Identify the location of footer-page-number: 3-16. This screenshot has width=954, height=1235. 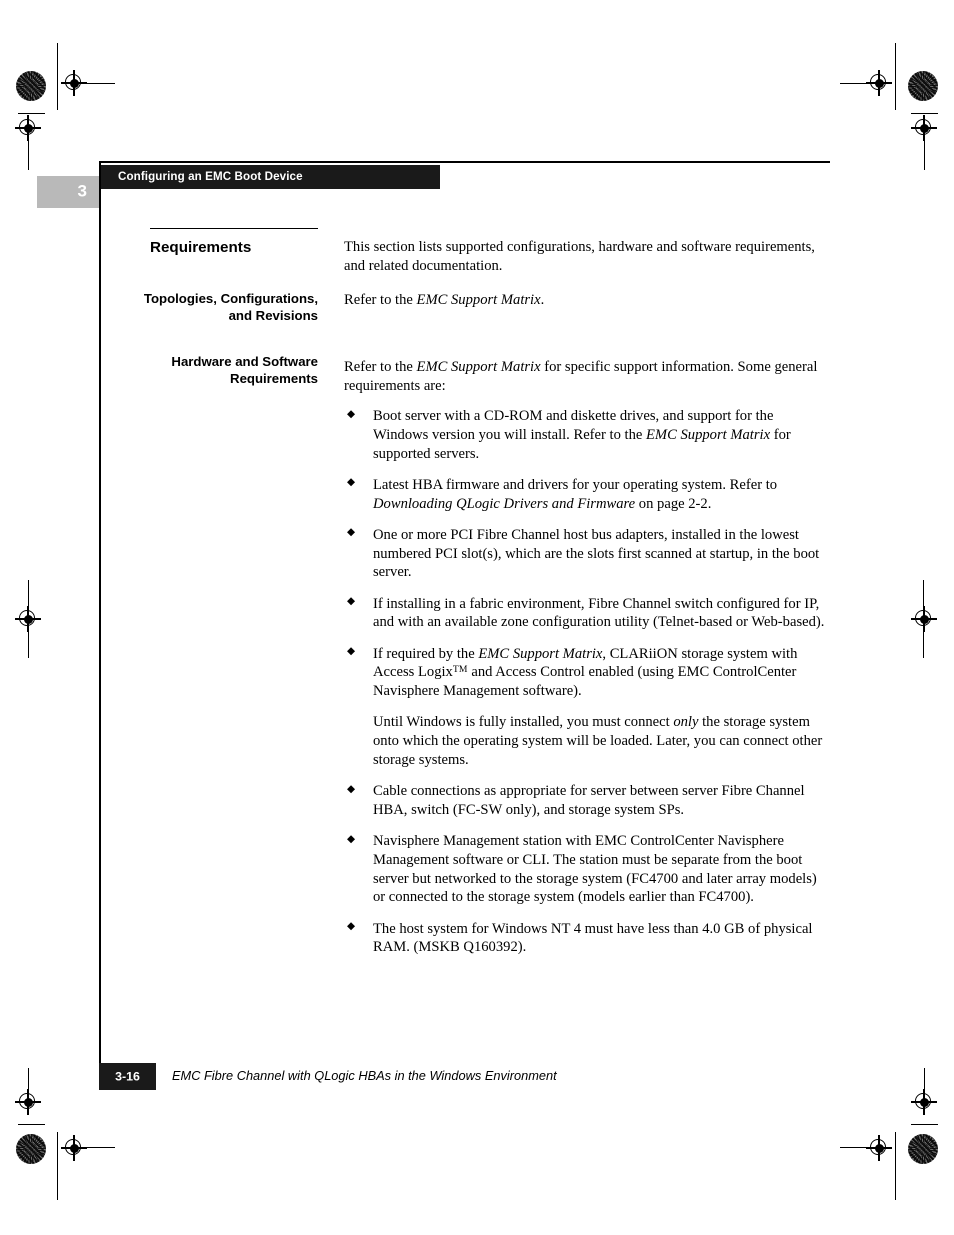
(127, 1076).